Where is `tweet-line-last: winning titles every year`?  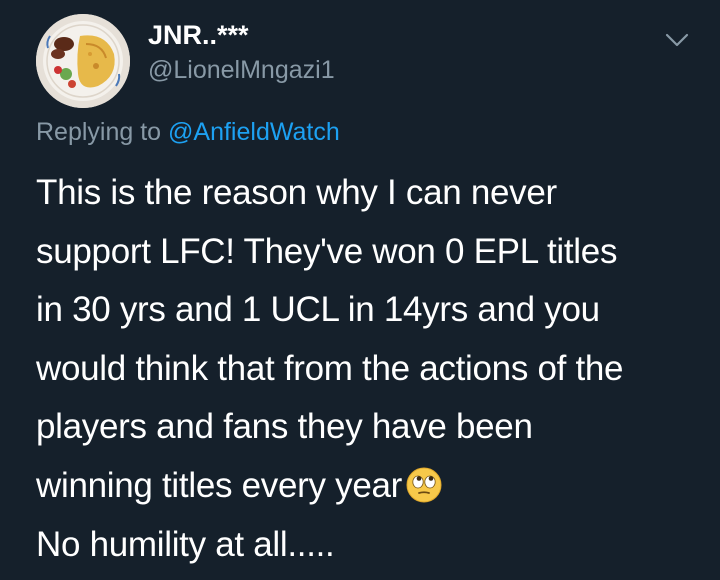 tweet-line-last: winning titles every year is located at coordinates (366, 486).